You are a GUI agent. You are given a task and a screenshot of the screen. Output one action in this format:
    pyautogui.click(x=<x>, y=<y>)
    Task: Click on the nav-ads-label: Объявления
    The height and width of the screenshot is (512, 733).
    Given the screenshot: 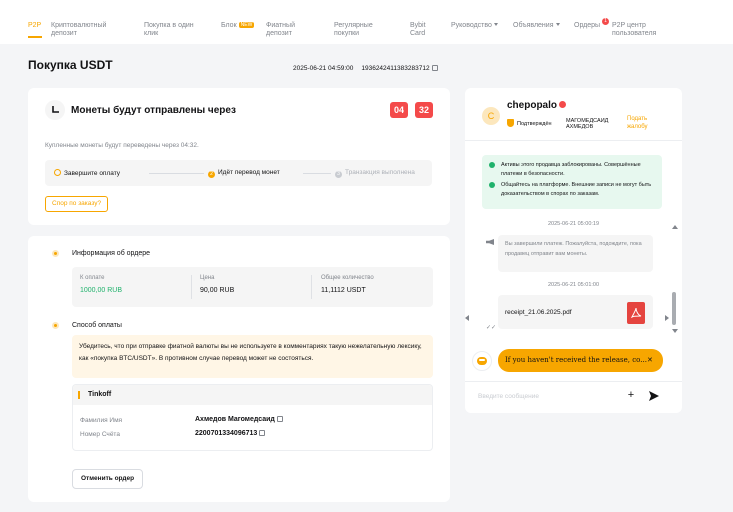 What is the action you would take?
    pyautogui.click(x=533, y=25)
    